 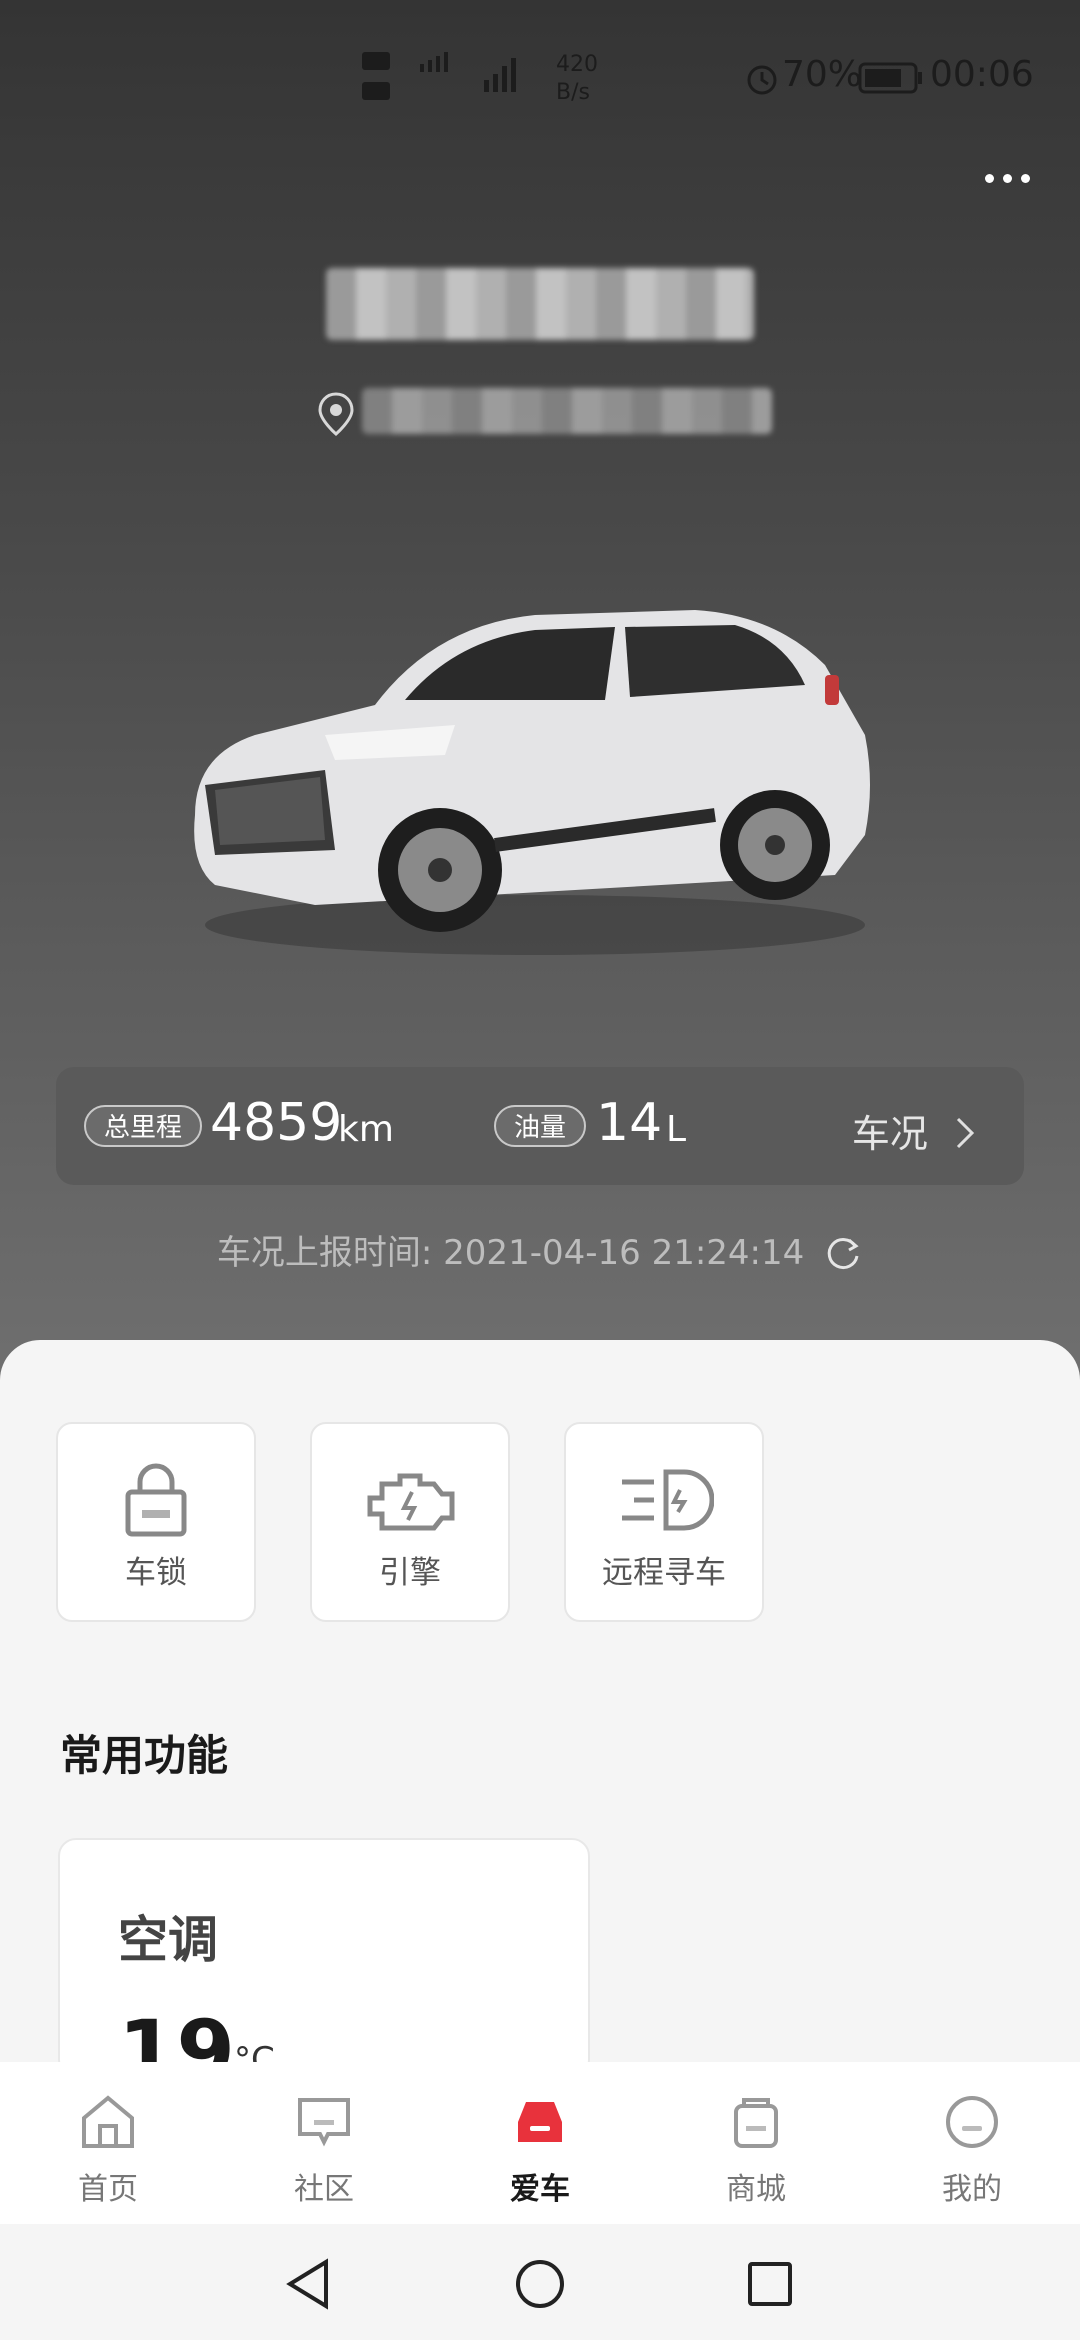 What do you see at coordinates (276, 1123) in the screenshot?
I see `mileage-value: 4859` at bounding box center [276, 1123].